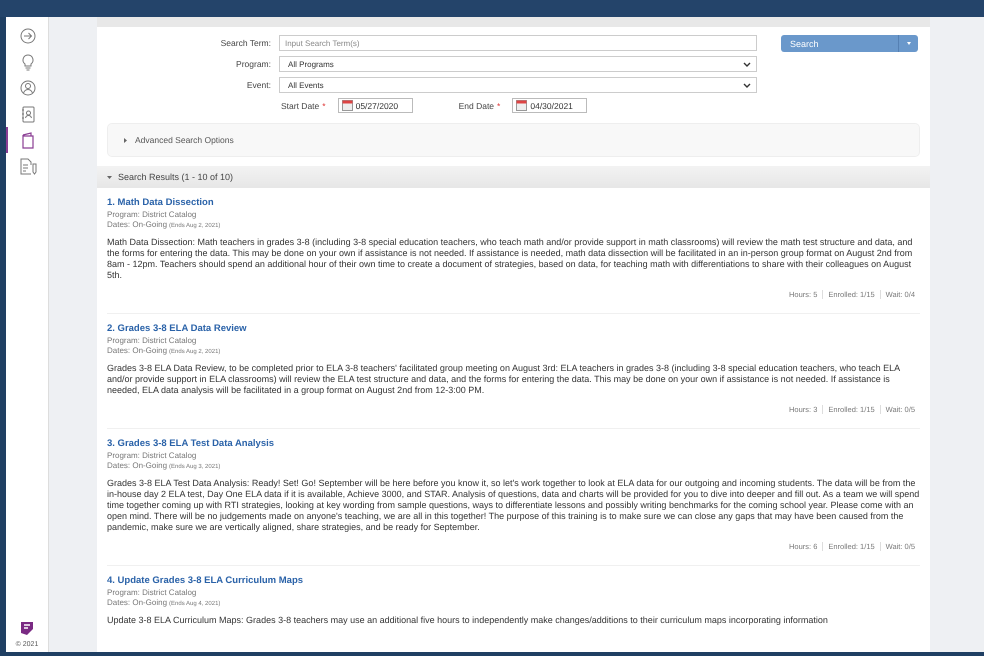 Image resolution: width=984 pixels, height=656 pixels. Describe the element at coordinates (300, 105) in the screenshot. I see `field-label: Start Date` at that location.